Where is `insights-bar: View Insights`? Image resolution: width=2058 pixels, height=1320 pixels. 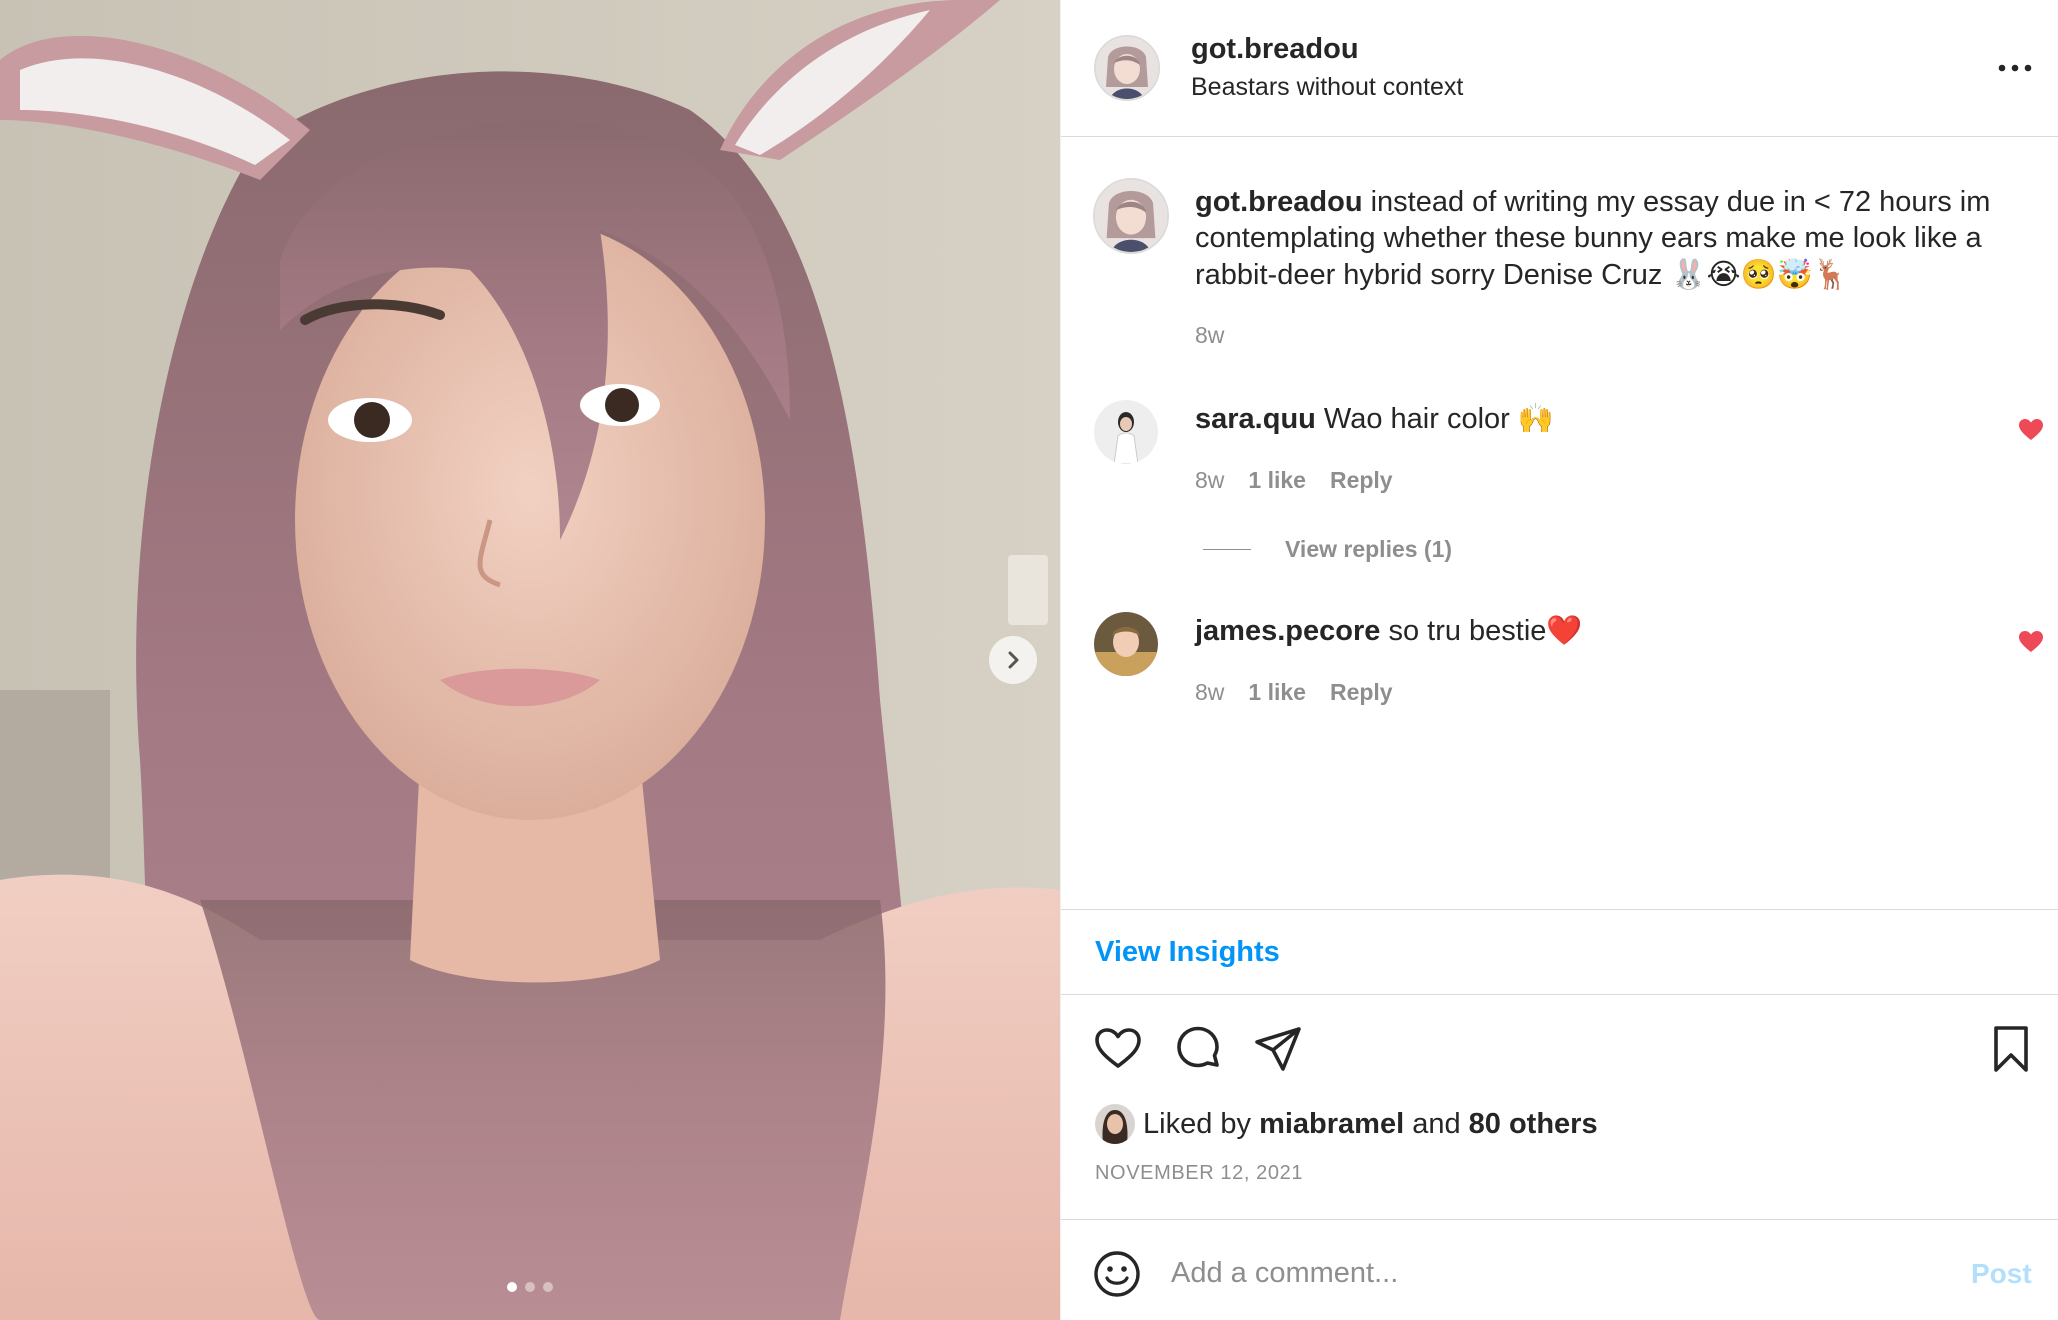
insights-bar: View Insights is located at coordinates (1559, 952).